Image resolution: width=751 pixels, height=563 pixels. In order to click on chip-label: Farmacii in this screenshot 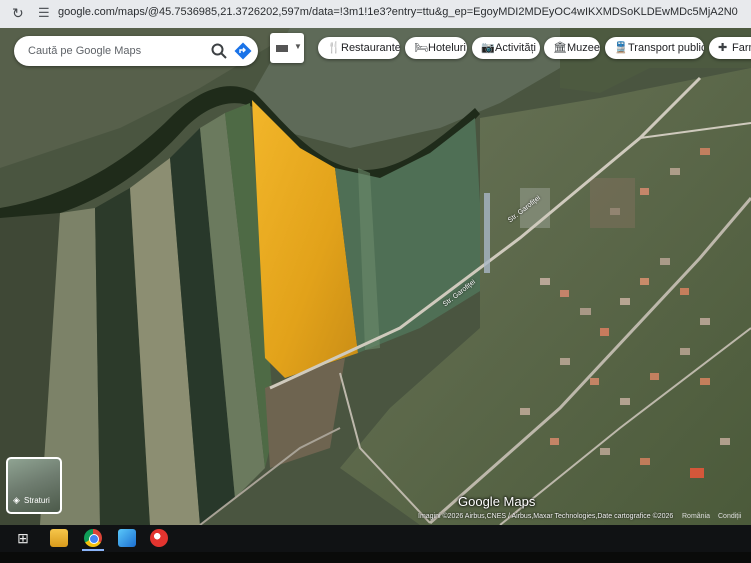, I will do `click(741, 48)`.